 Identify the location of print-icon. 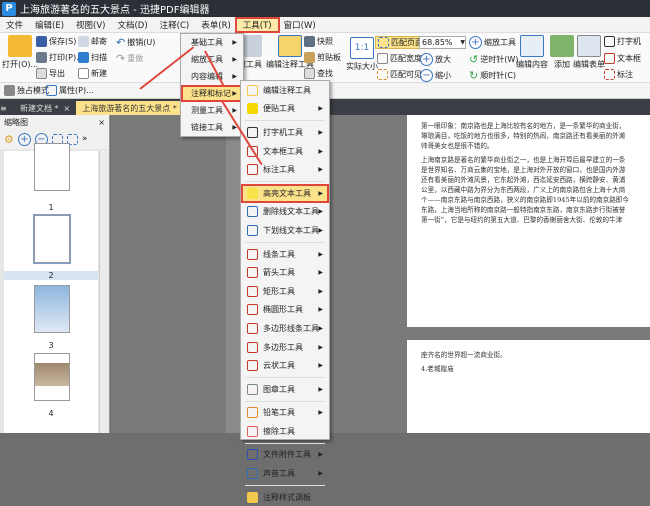
(41, 57).